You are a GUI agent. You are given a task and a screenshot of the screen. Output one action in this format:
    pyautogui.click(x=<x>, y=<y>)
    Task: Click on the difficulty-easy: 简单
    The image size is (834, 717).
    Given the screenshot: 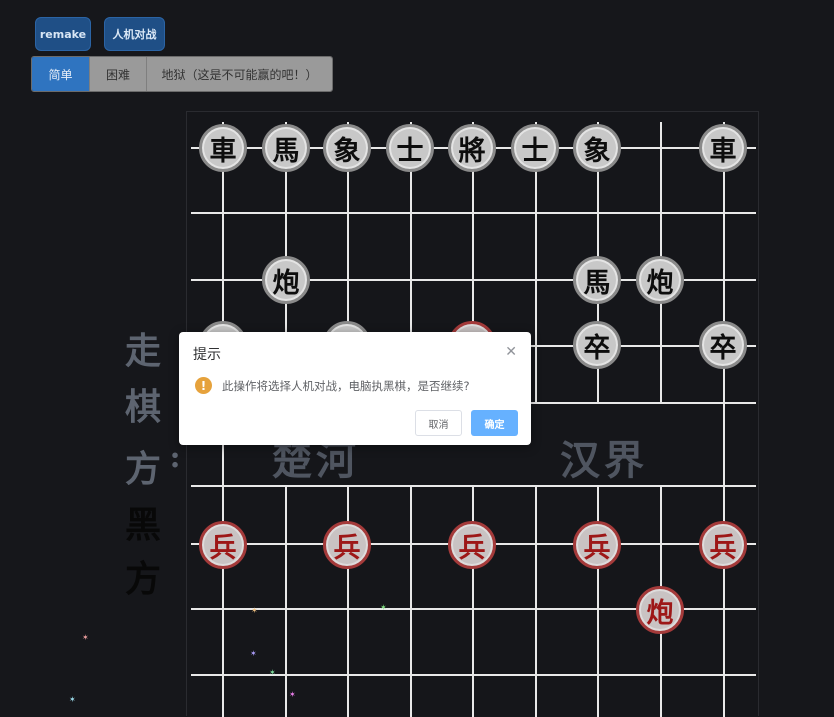 What is the action you would take?
    pyautogui.click(x=61, y=74)
    